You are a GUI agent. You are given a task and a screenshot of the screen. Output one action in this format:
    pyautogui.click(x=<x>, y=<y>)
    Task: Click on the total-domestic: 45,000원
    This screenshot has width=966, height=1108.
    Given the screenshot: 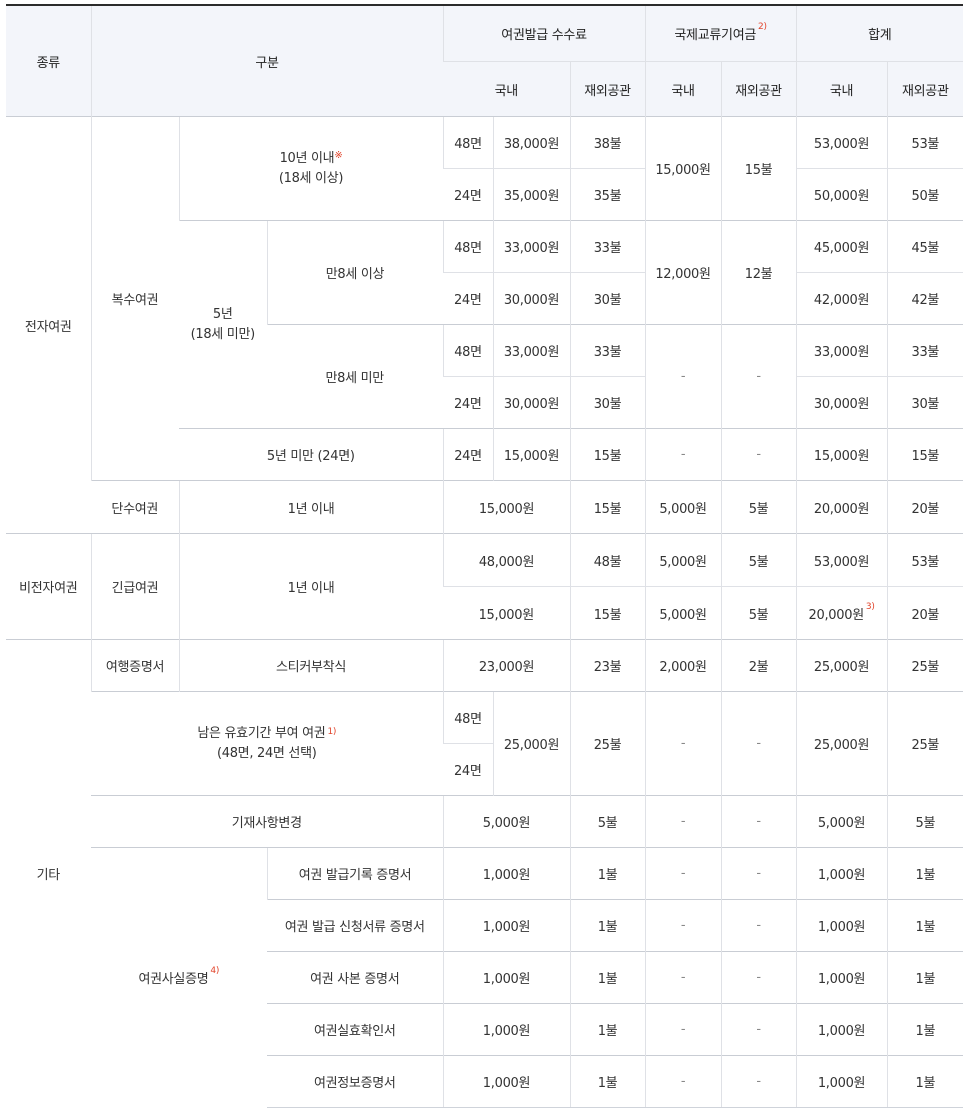 What is the action you would take?
    pyautogui.click(x=841, y=246)
    